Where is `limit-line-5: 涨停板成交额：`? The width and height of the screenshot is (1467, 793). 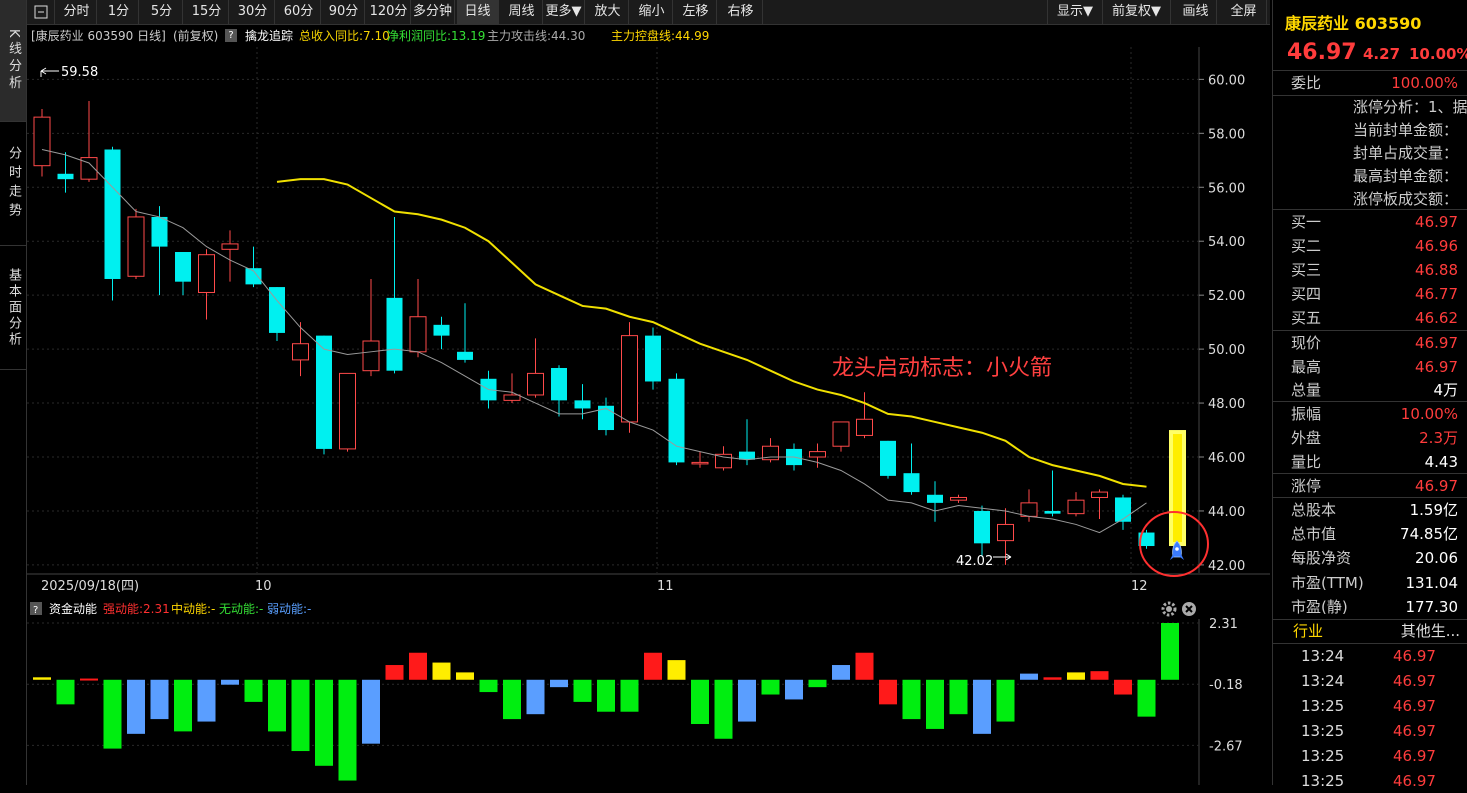 limit-line-5: 涨停板成交额： is located at coordinates (1406, 199).